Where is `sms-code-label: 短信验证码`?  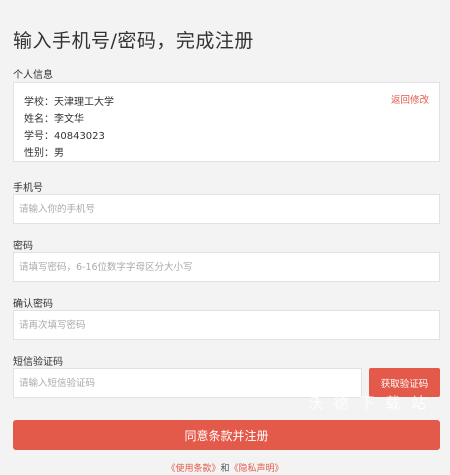 sms-code-label: 短信验证码 is located at coordinates (38, 362).